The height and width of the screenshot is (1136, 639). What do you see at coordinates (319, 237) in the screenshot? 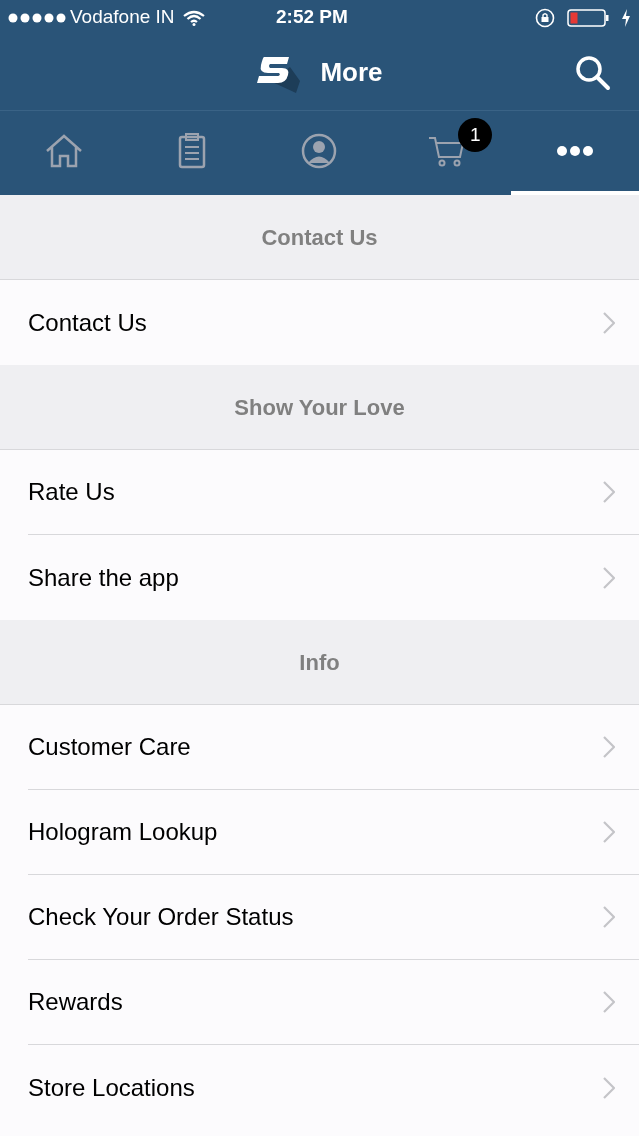
I see `section-title: Contact Us` at bounding box center [319, 237].